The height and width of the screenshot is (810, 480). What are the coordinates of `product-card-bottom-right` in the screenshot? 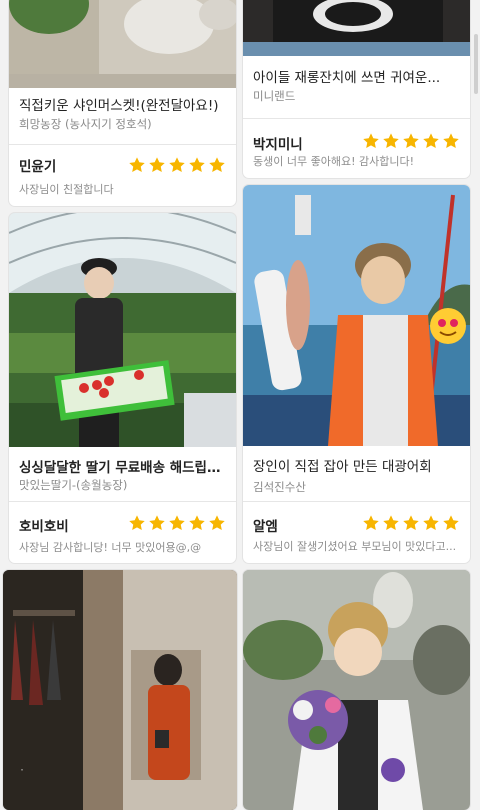 It's located at (356, 690).